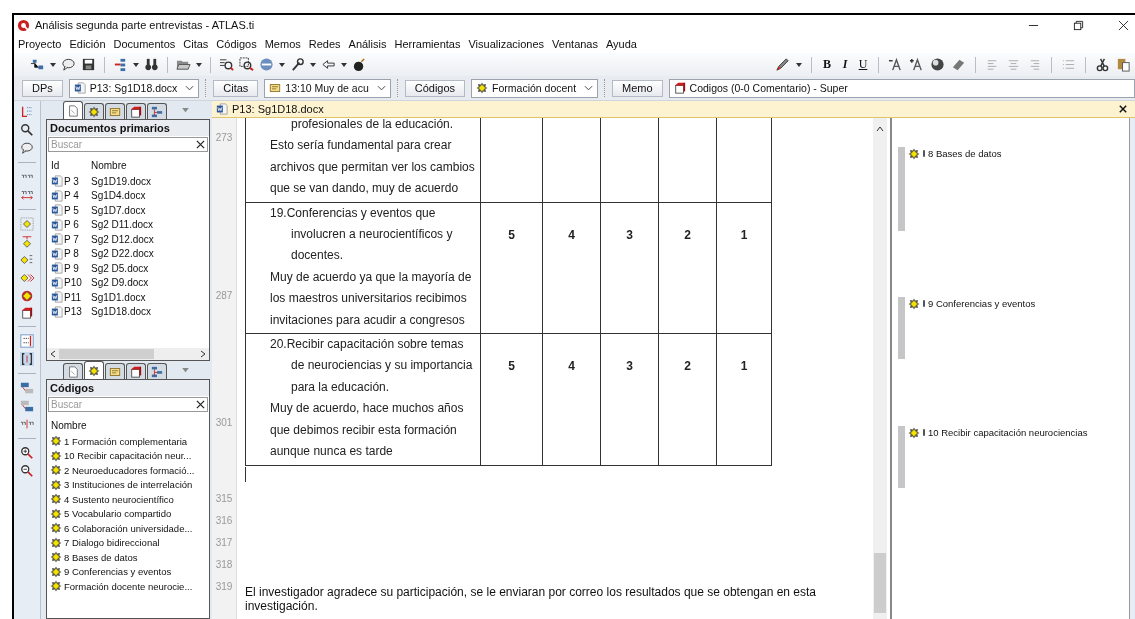  Describe the element at coordinates (27, 130) in the screenshot. I see `search-icon` at that location.